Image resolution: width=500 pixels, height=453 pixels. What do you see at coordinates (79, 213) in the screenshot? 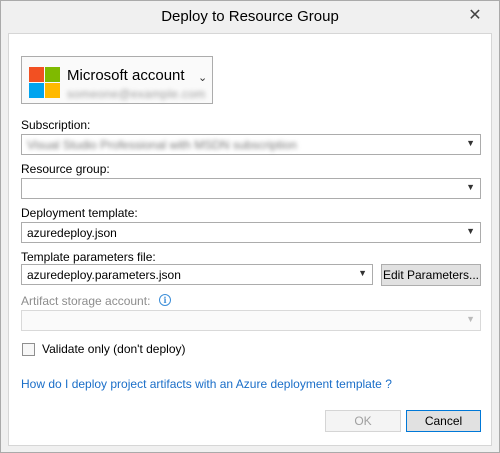
I see `deployment-template-label: Deployment template:` at bounding box center [79, 213].